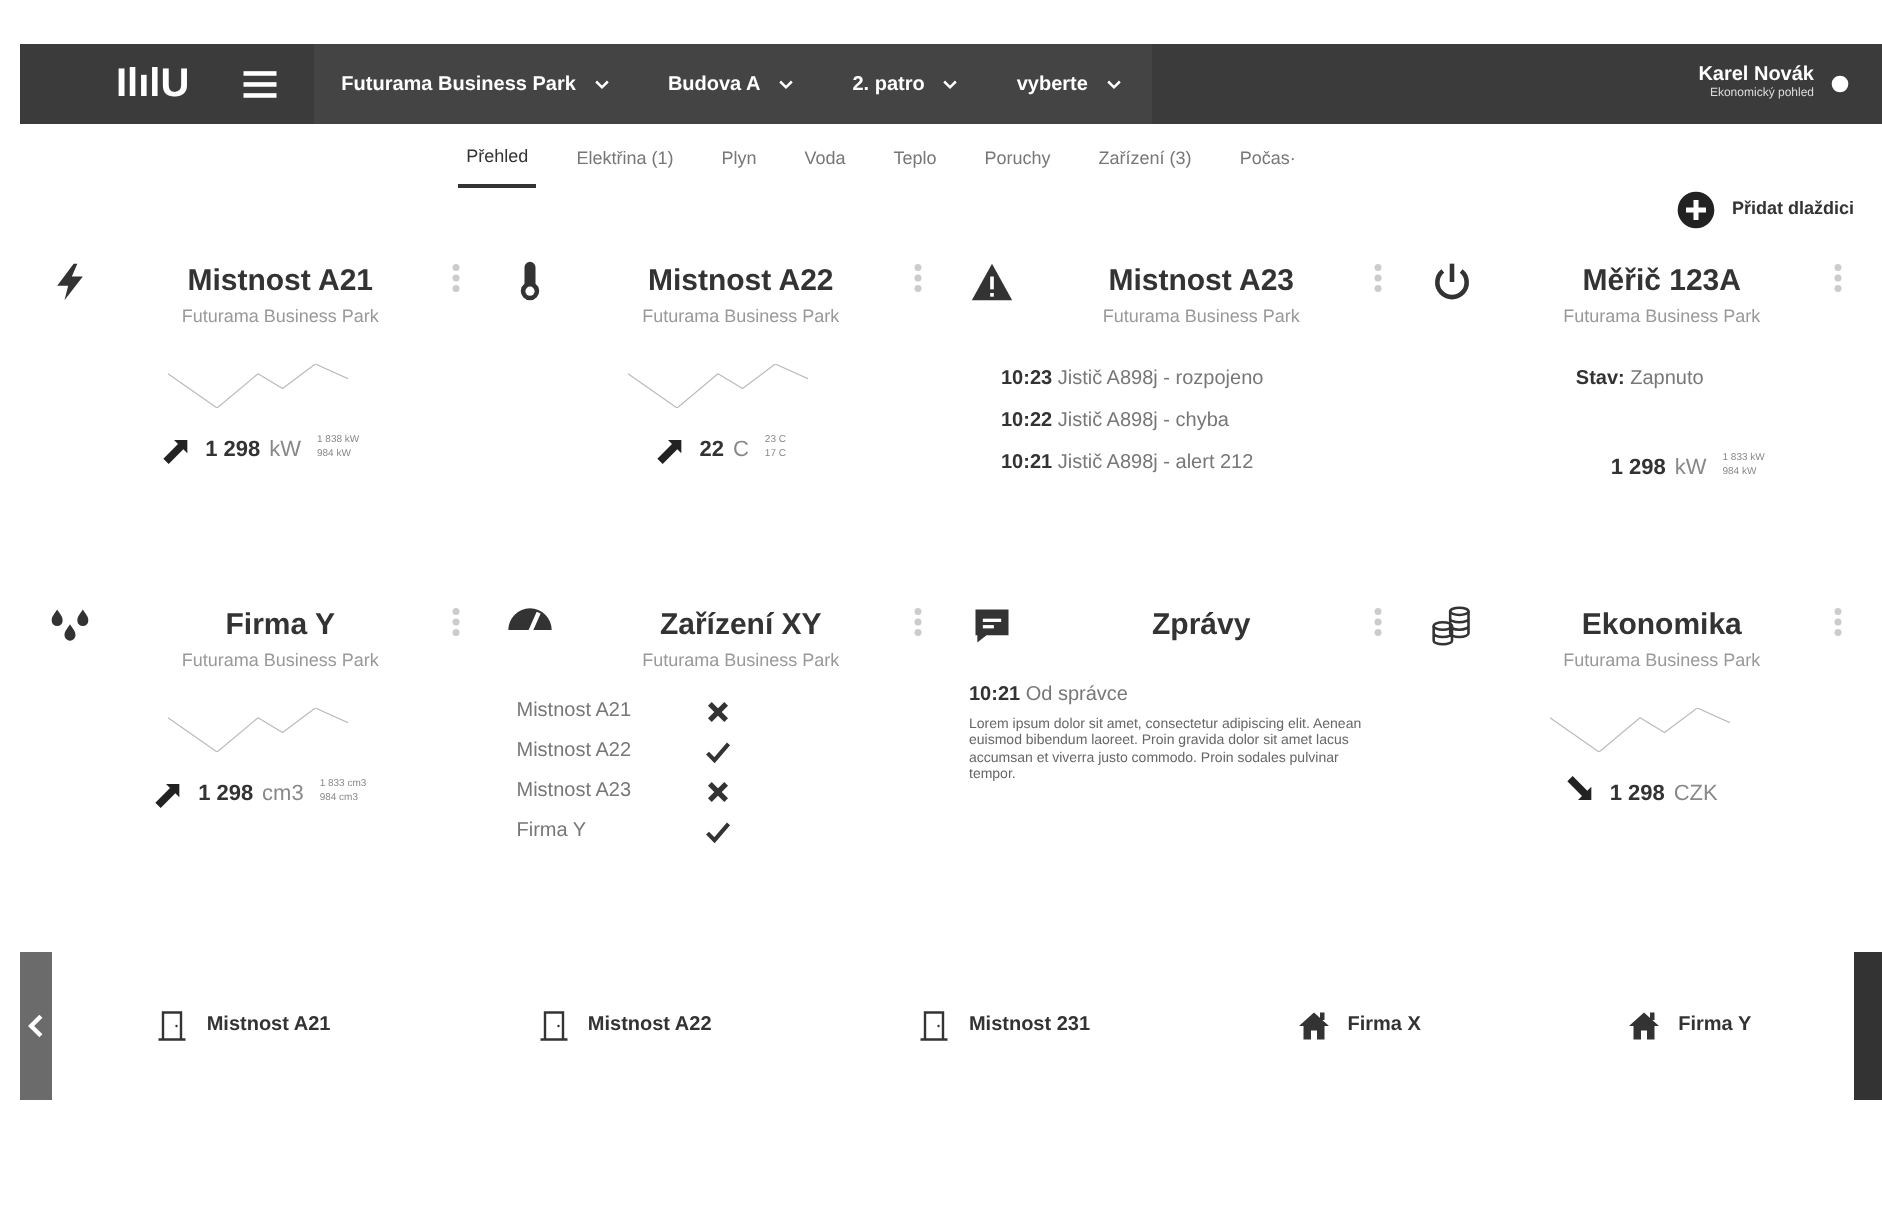 This screenshot has height=1220, width=1882. What do you see at coordinates (1267, 163) in the screenshot?
I see `tab: Počas·` at bounding box center [1267, 163].